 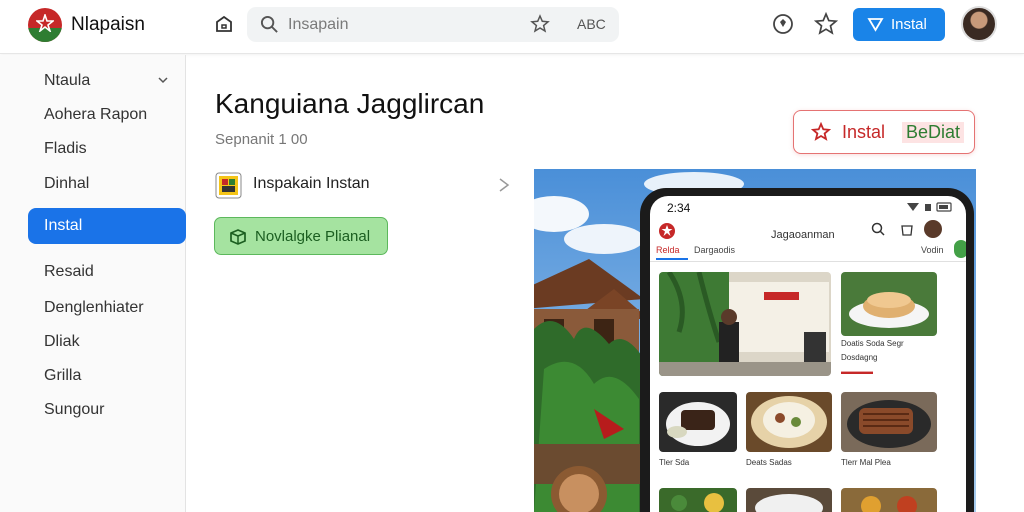 I want to click on phone-tab-active: Relda, so click(x=668, y=250).